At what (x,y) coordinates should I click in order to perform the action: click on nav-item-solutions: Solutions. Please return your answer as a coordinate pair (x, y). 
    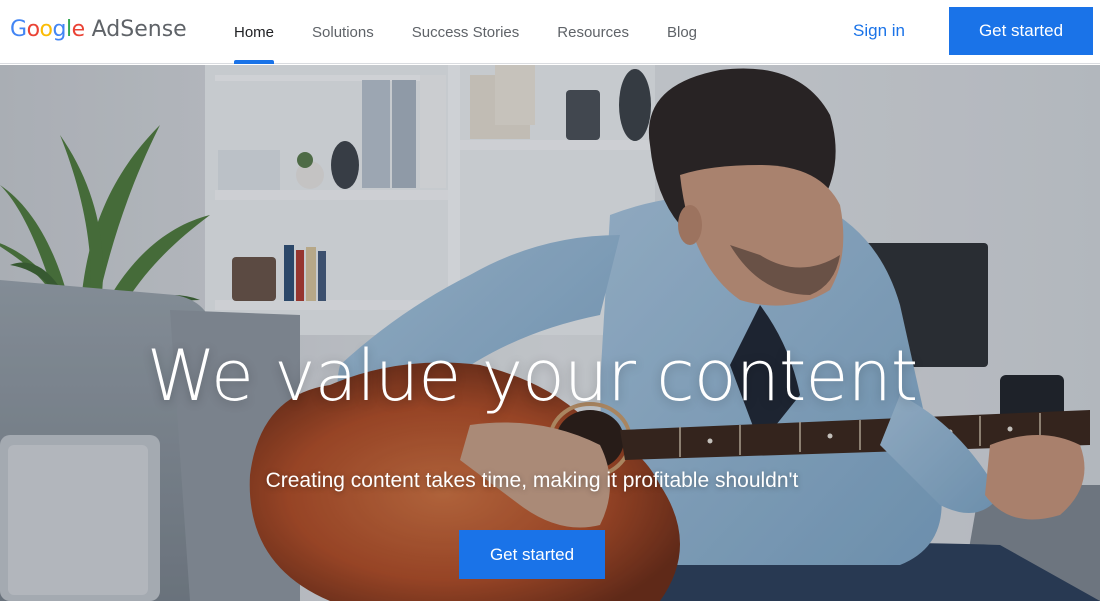
    Looking at the image, I should click on (343, 32).